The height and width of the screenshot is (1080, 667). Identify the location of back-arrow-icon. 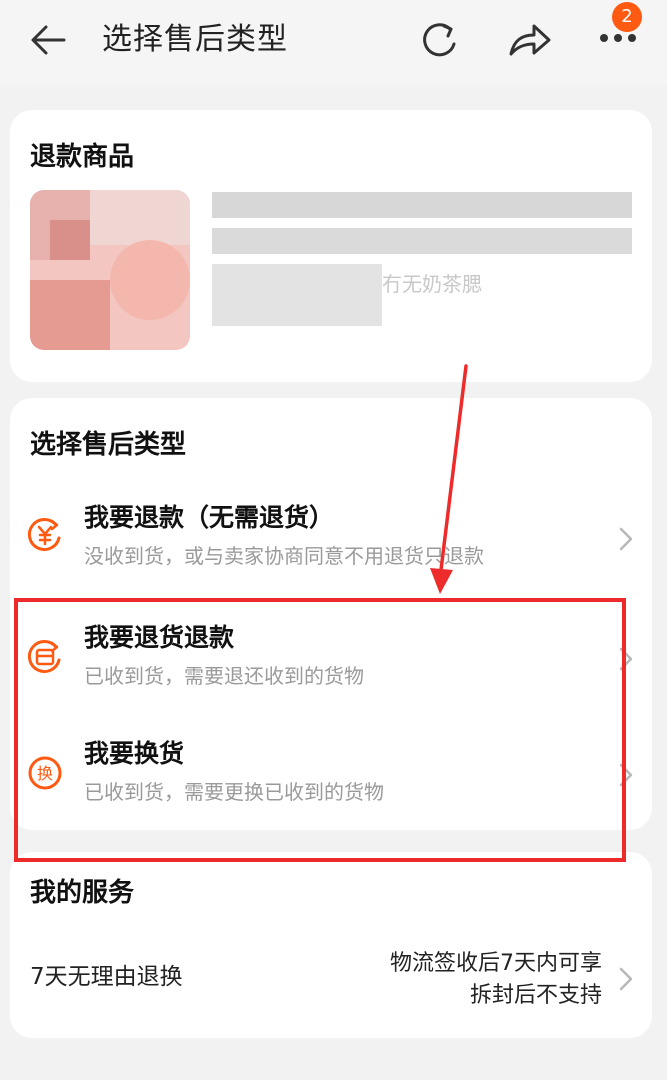
(48, 40).